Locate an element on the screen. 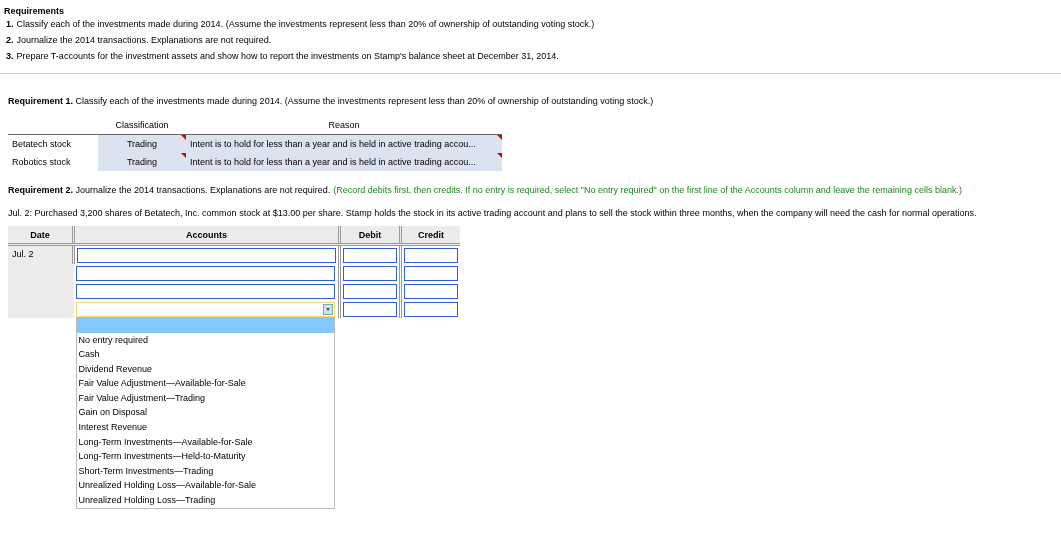 The image size is (1061, 549). dropdown-option: Dividend Revenue is located at coordinates (205, 369).